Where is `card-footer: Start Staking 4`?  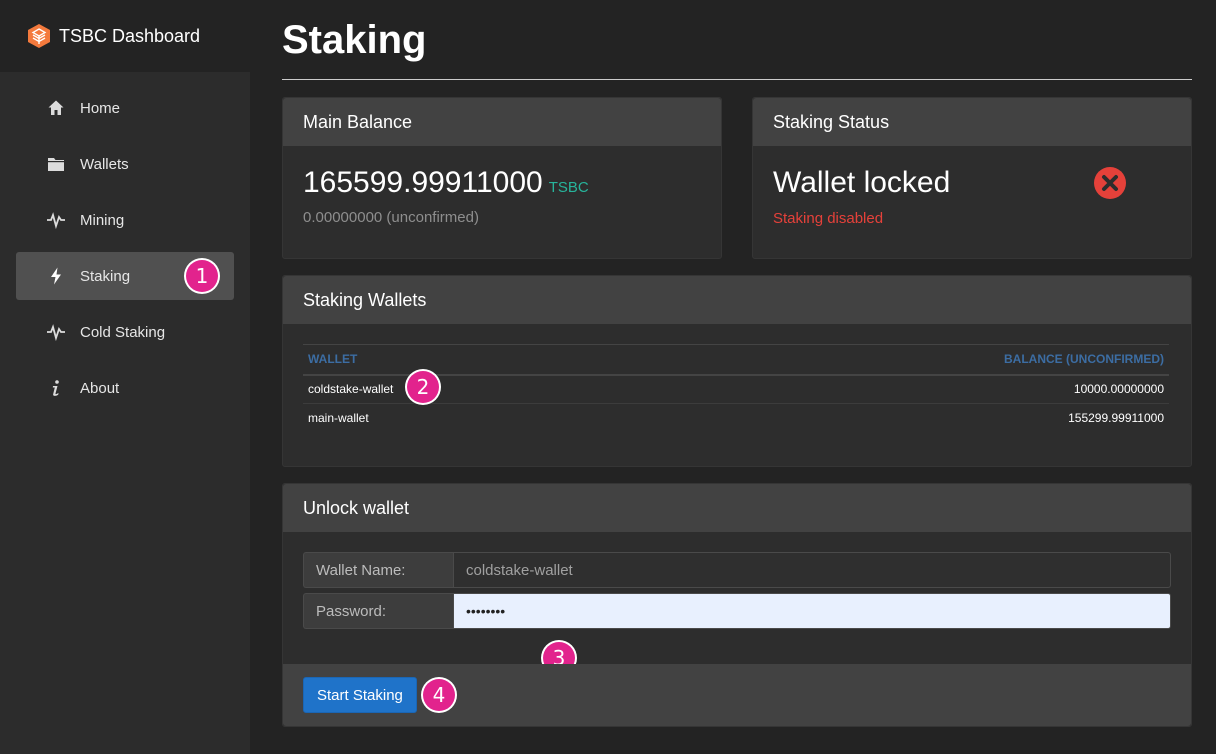
card-footer: Start Staking 4 is located at coordinates (737, 695).